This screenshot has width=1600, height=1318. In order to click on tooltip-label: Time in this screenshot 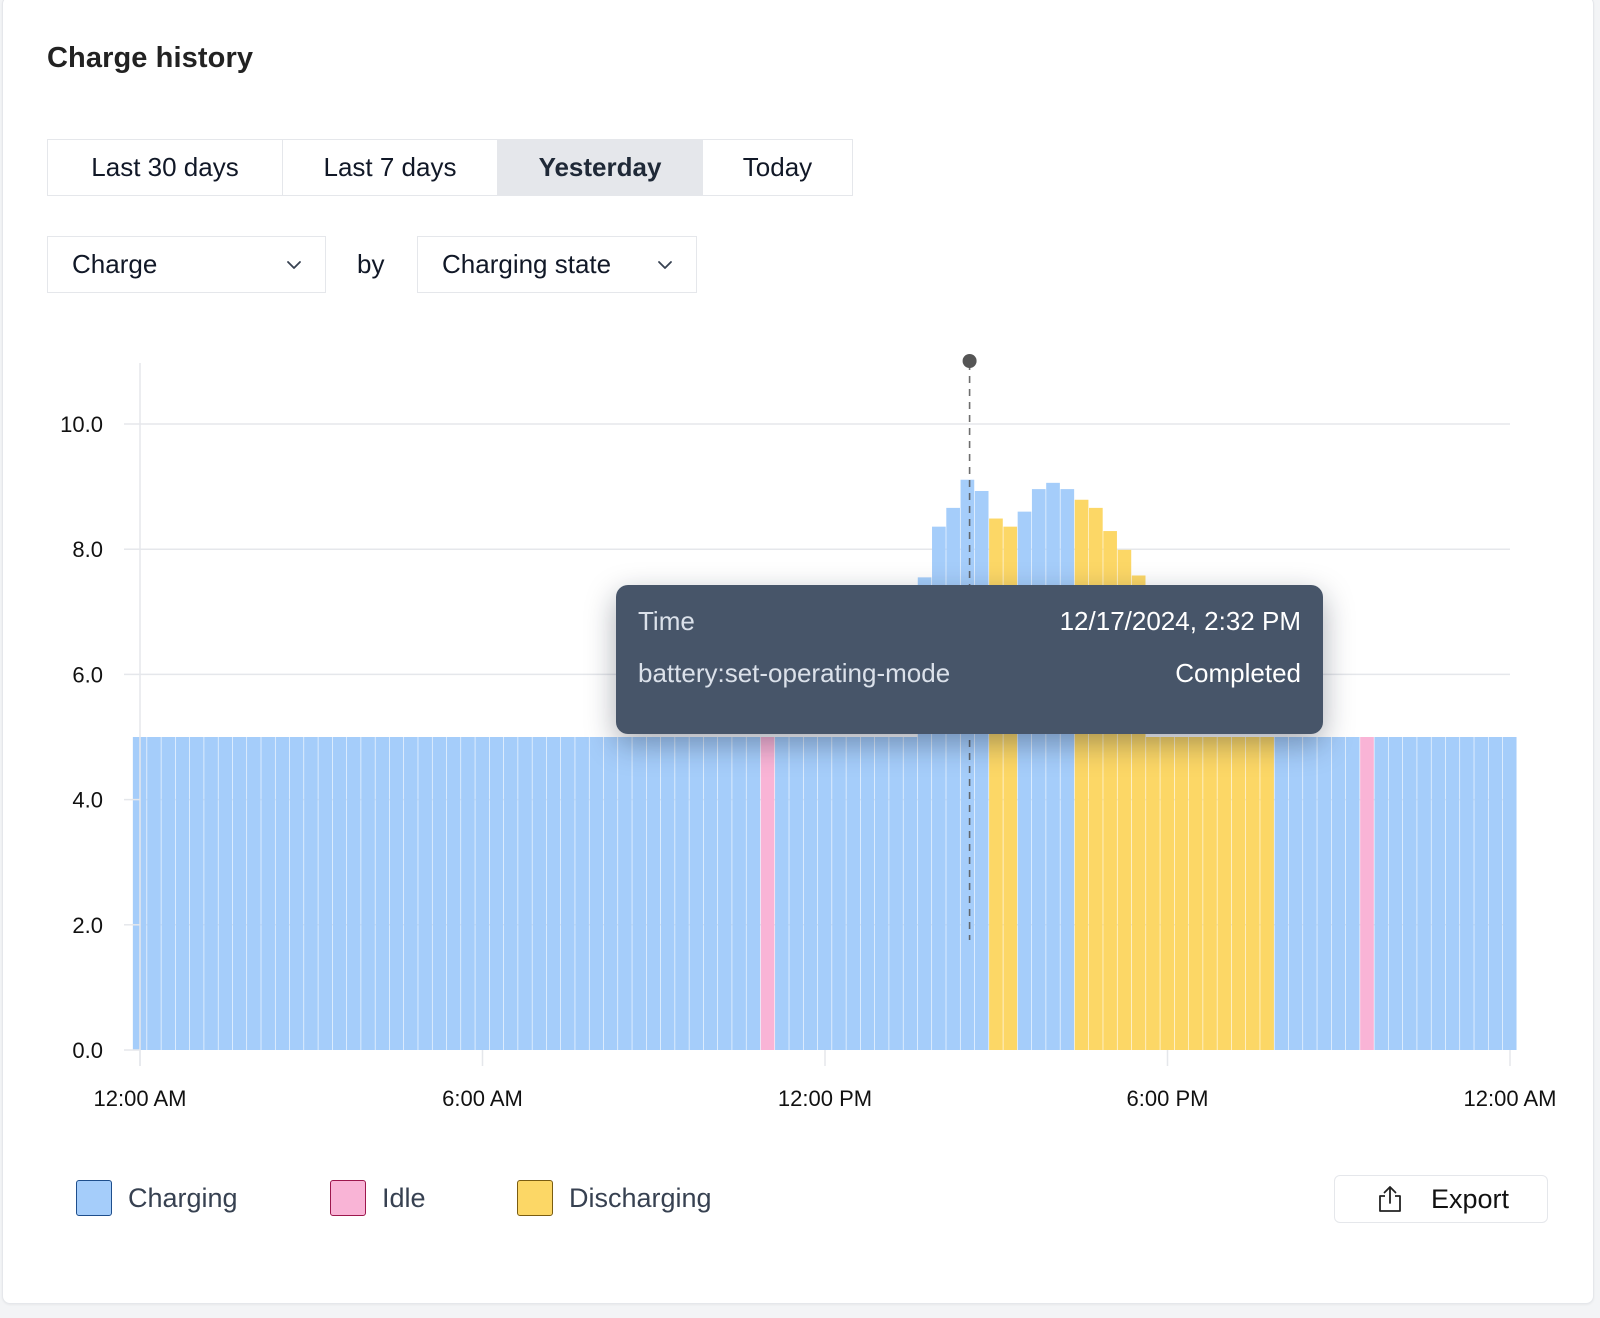, I will do `click(666, 621)`.